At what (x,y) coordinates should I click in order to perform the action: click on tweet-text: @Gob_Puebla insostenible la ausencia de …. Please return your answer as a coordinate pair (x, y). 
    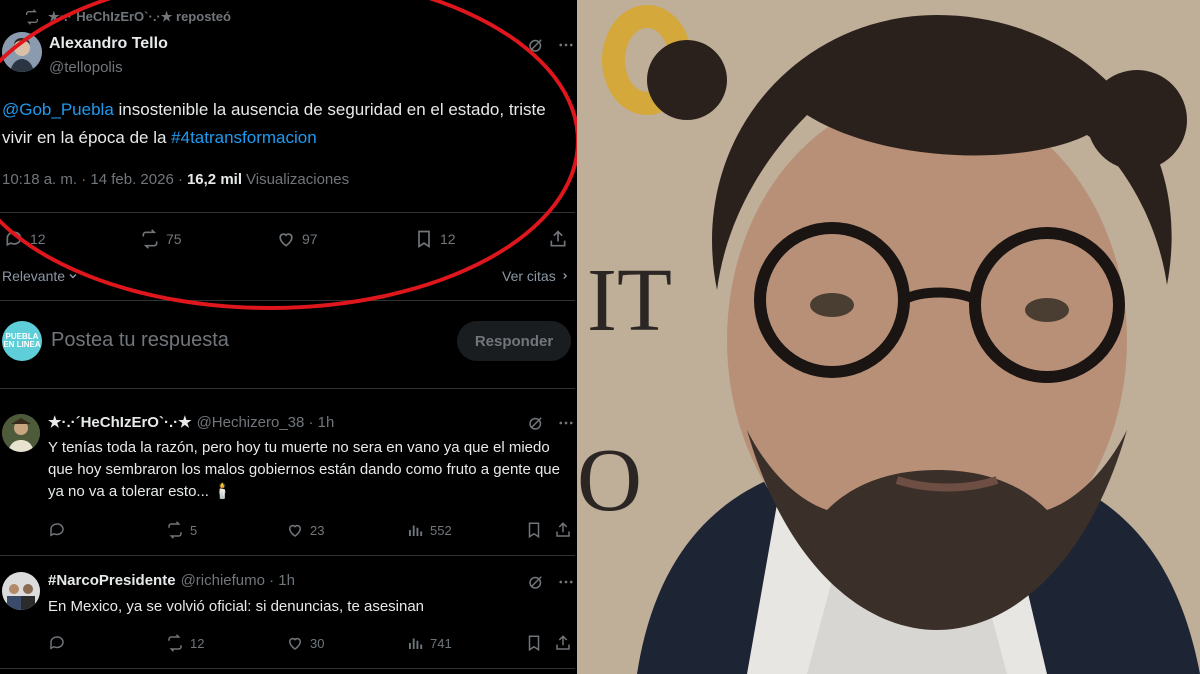
    Looking at the image, I should click on (284, 124).